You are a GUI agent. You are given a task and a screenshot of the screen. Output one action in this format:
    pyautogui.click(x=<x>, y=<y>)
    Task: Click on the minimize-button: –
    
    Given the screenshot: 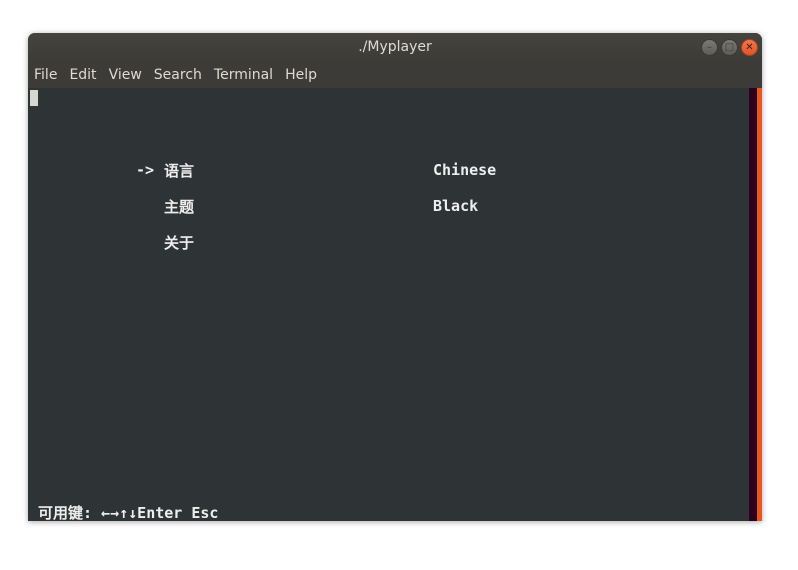 What is the action you would take?
    pyautogui.click(x=709, y=47)
    